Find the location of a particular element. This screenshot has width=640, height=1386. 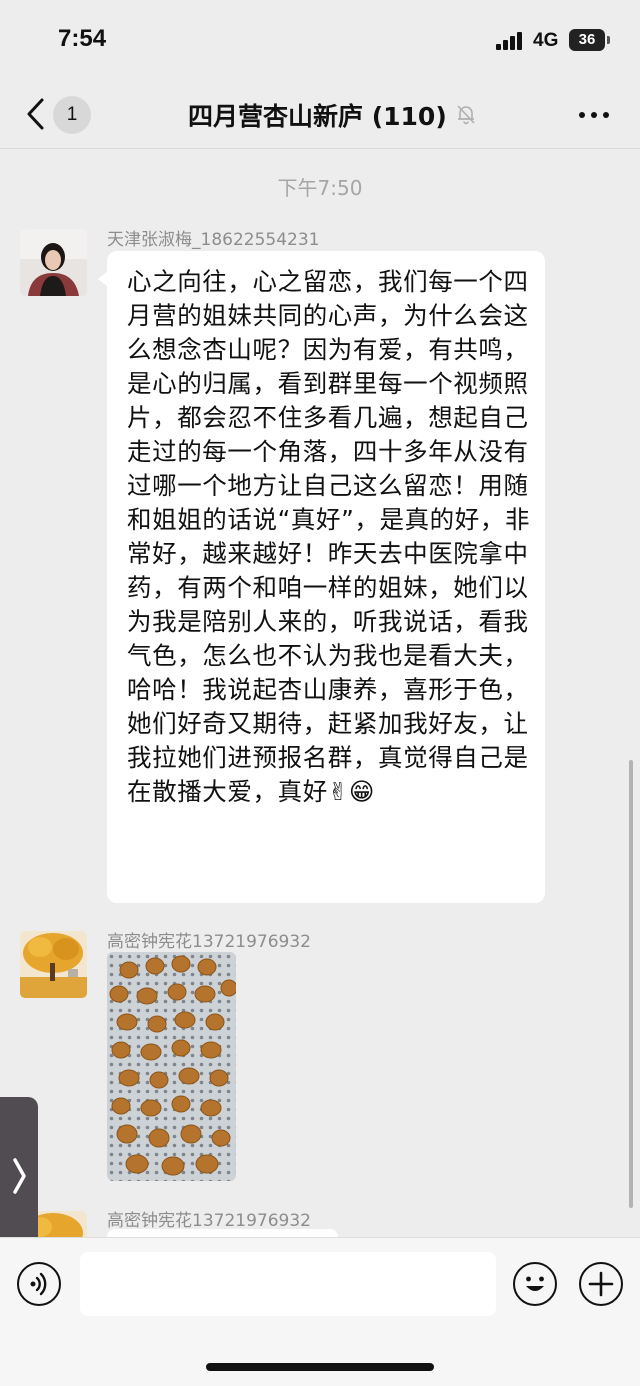

plus-icon is located at coordinates (601, 1284).